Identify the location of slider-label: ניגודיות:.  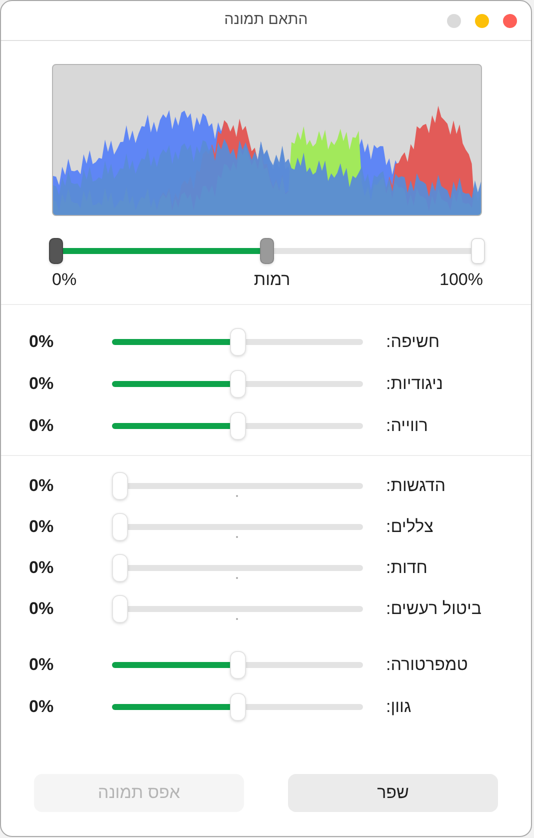
(415, 384).